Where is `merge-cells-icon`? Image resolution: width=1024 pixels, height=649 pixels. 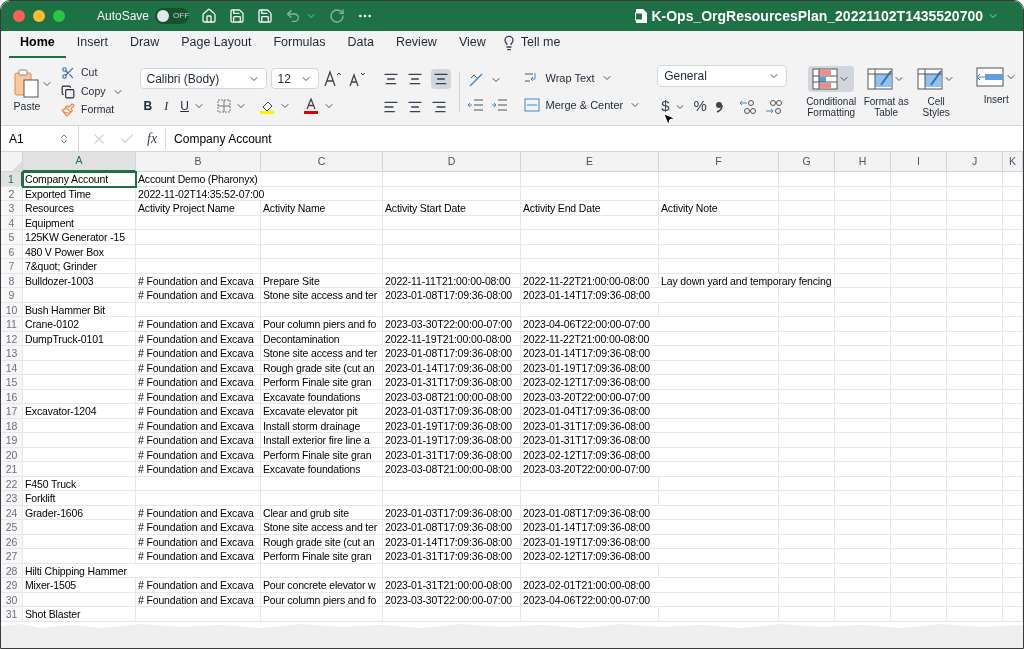
merge-cells-icon is located at coordinates (531, 104).